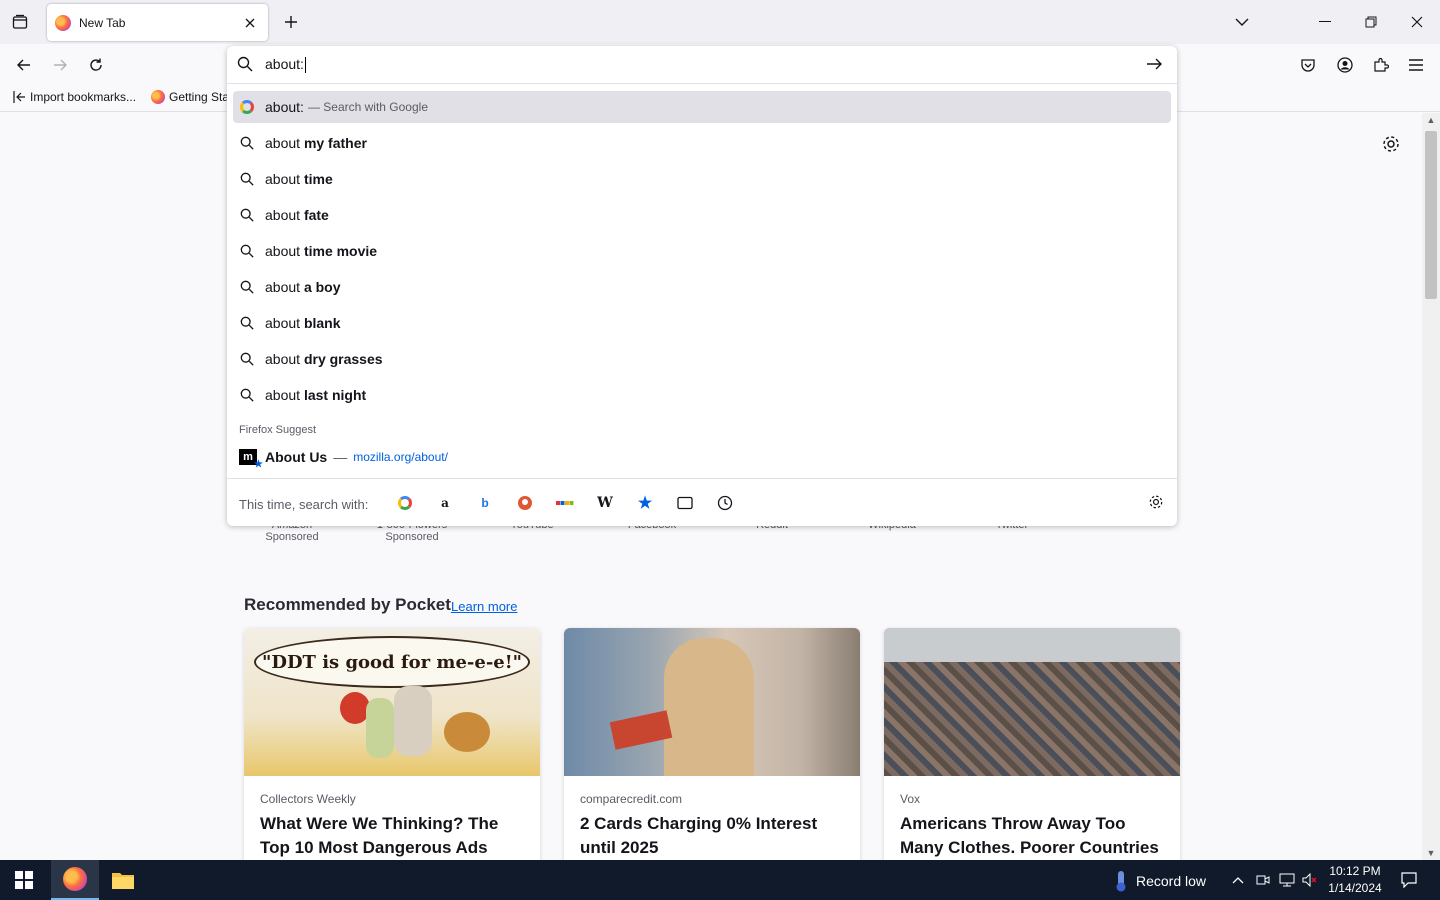 The height and width of the screenshot is (900, 1440). Describe the element at coordinates (1287, 880) in the screenshot. I see `network-icon` at that location.